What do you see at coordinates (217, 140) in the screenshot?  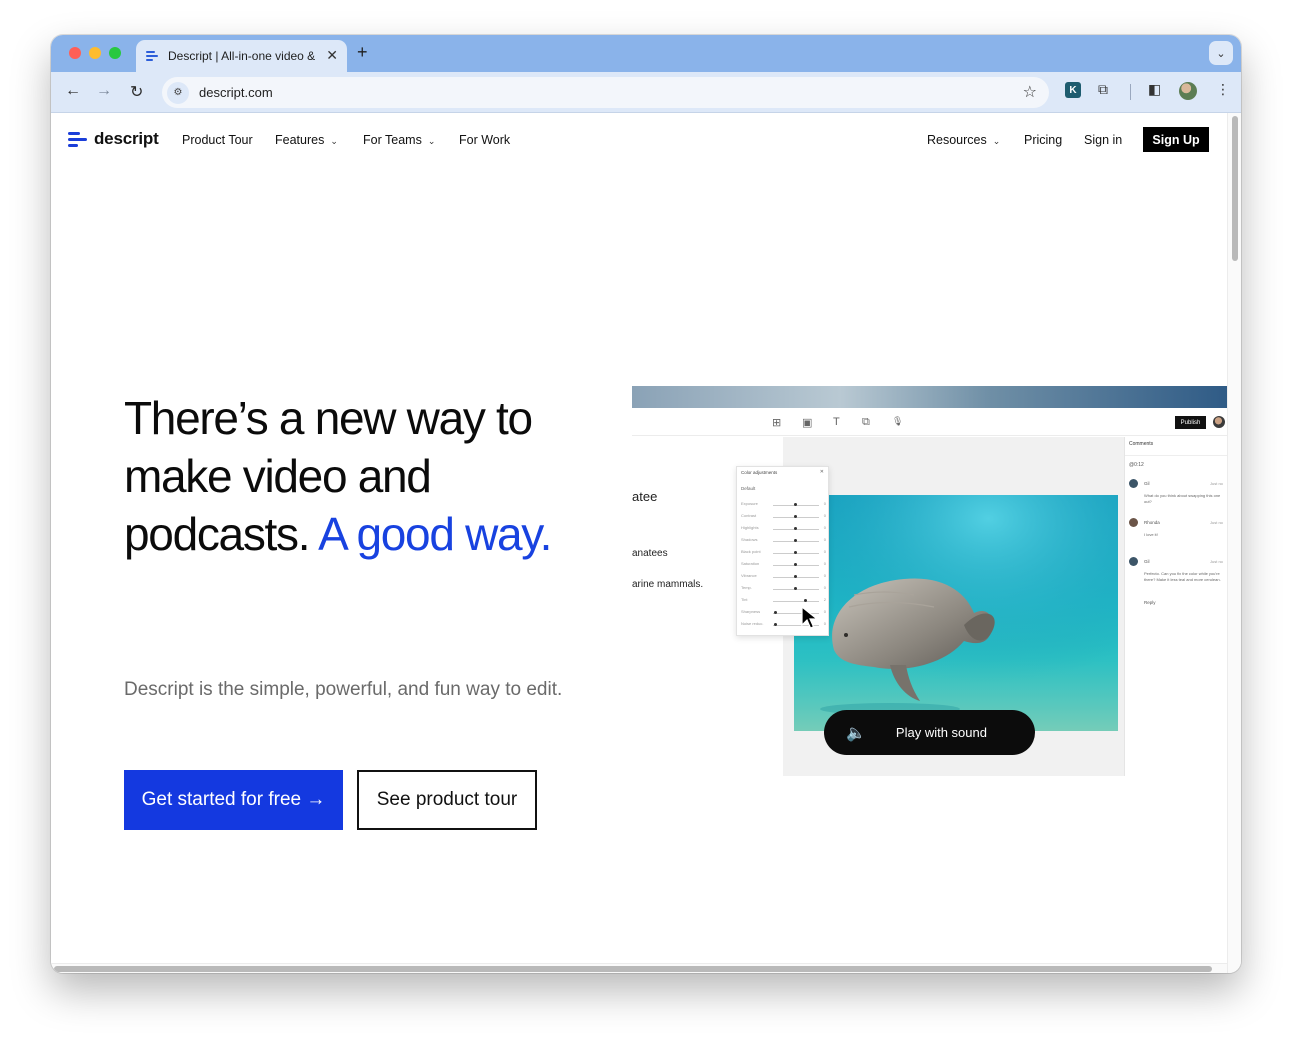 I see `nav-product-tour: Product Tour` at bounding box center [217, 140].